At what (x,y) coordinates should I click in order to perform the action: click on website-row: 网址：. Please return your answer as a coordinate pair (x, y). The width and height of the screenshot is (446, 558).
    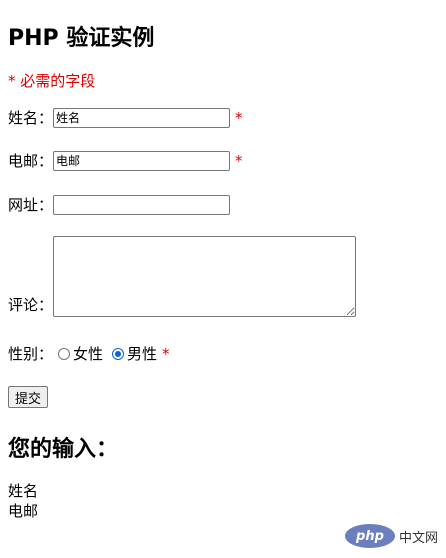
    Looking at the image, I should click on (119, 204).